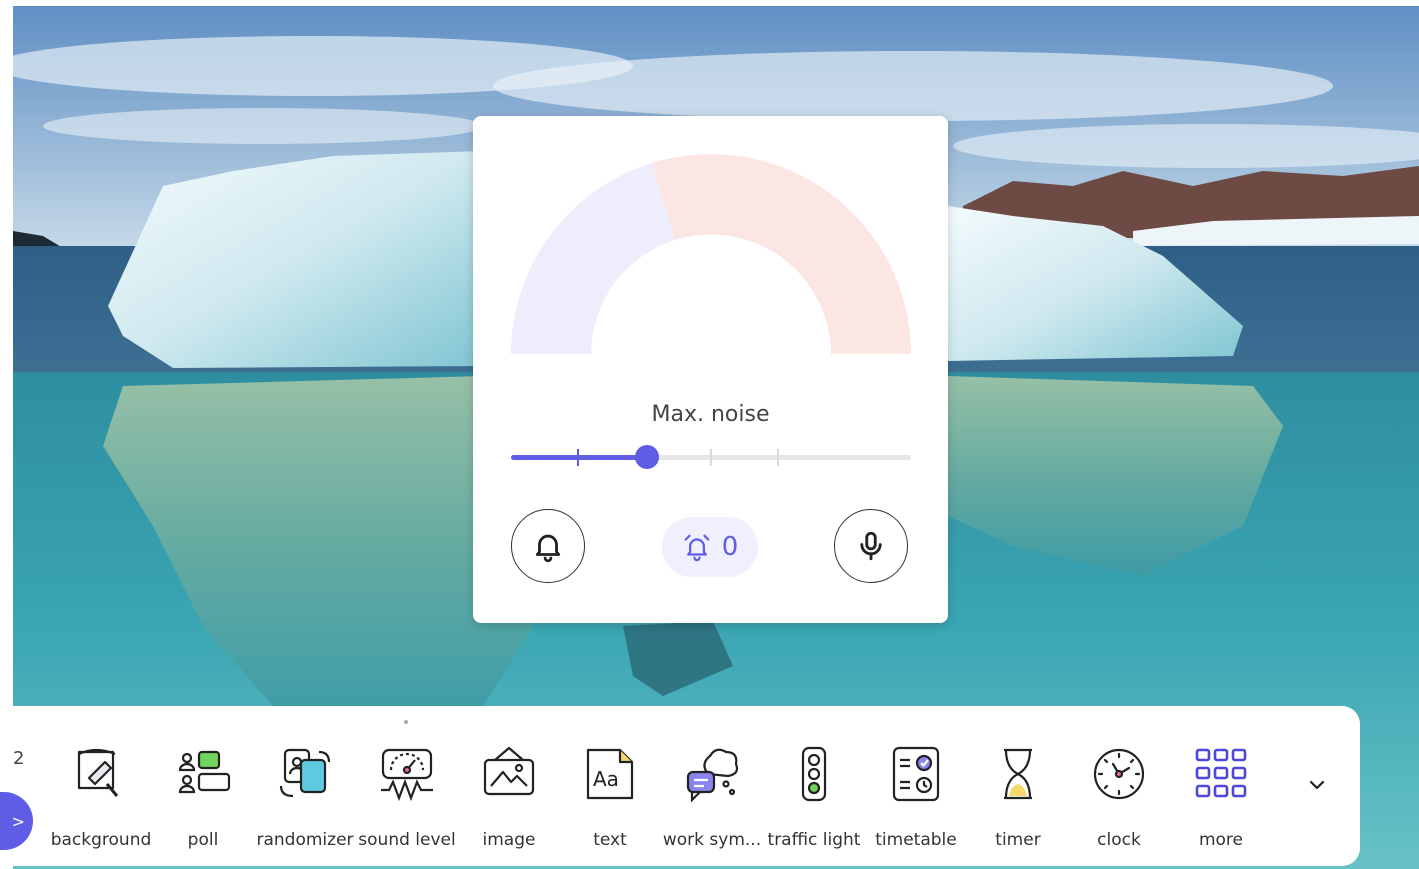  What do you see at coordinates (697, 548) in the screenshot?
I see `alarm-icon` at bounding box center [697, 548].